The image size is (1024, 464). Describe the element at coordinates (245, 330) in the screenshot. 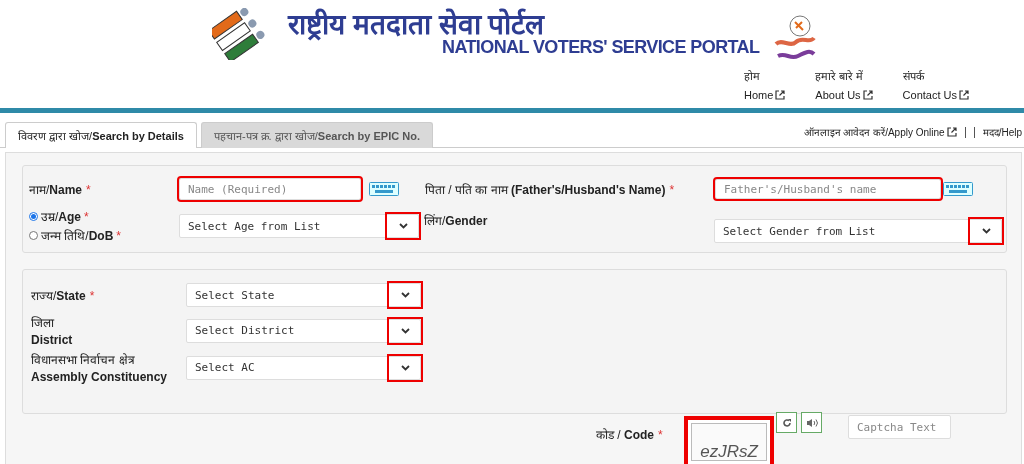

I see `select-value: Select District` at that location.